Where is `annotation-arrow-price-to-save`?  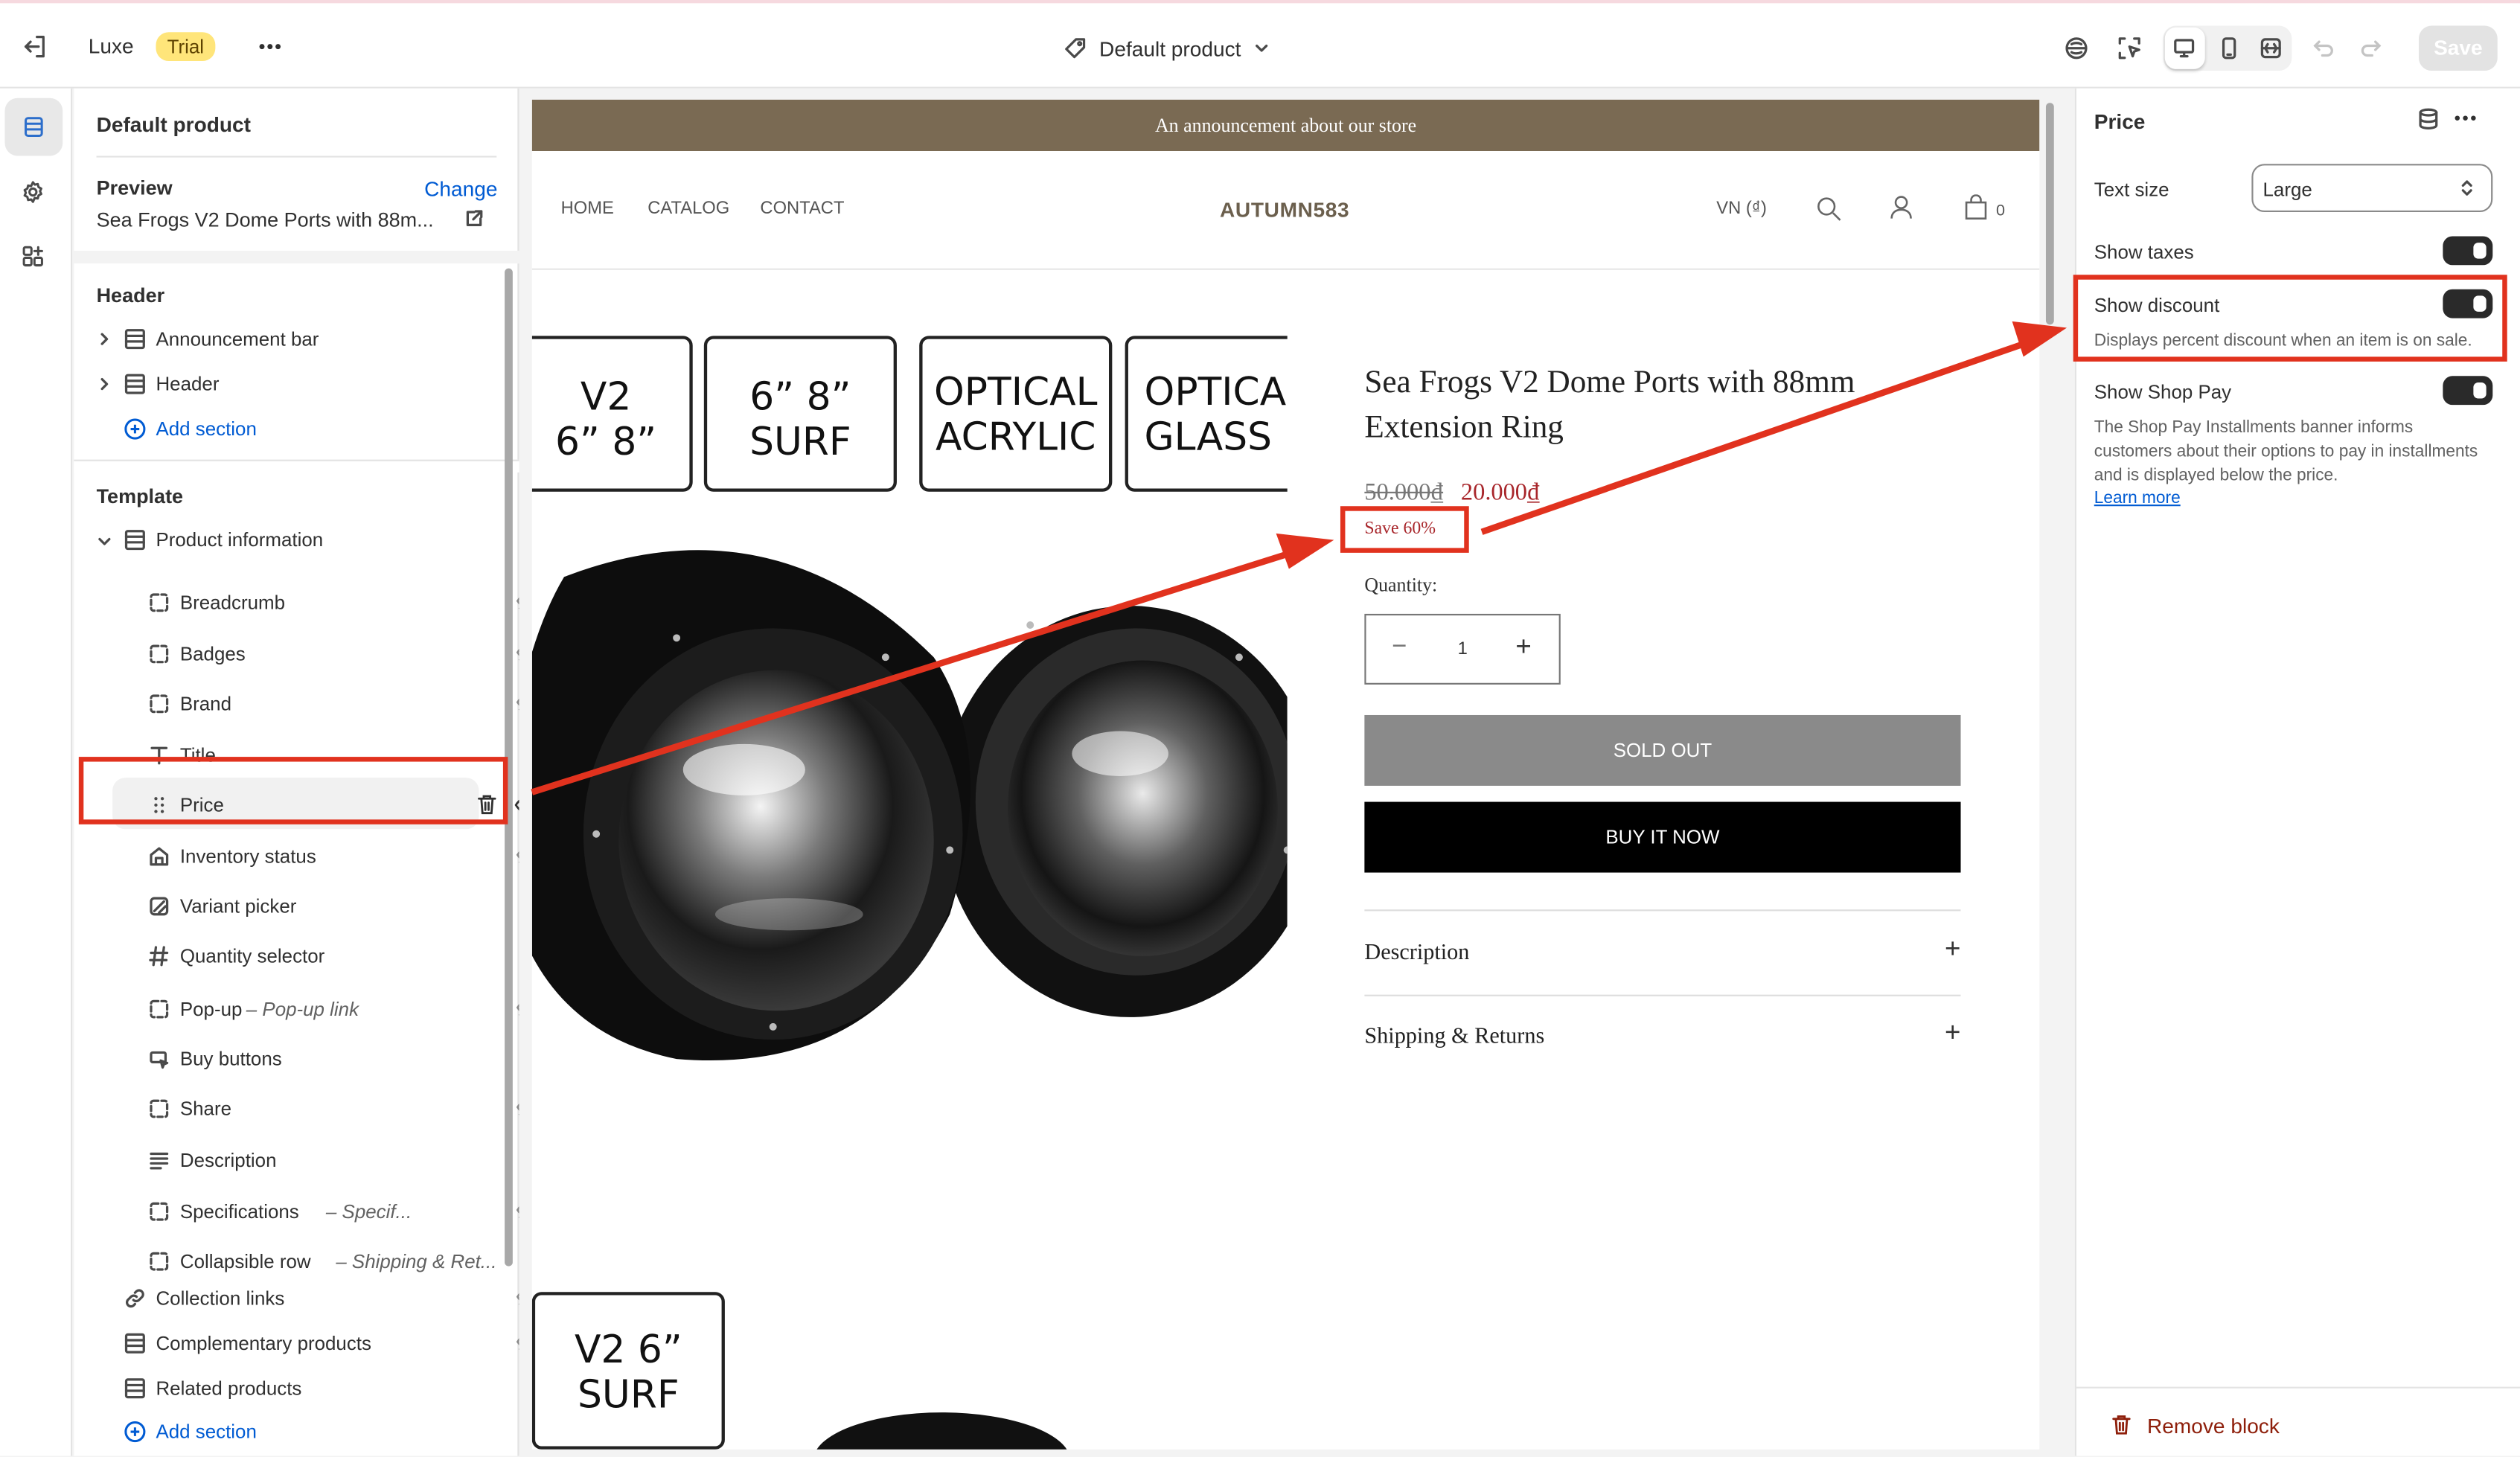
annotation-arrow-price-to-save is located at coordinates (917, 670).